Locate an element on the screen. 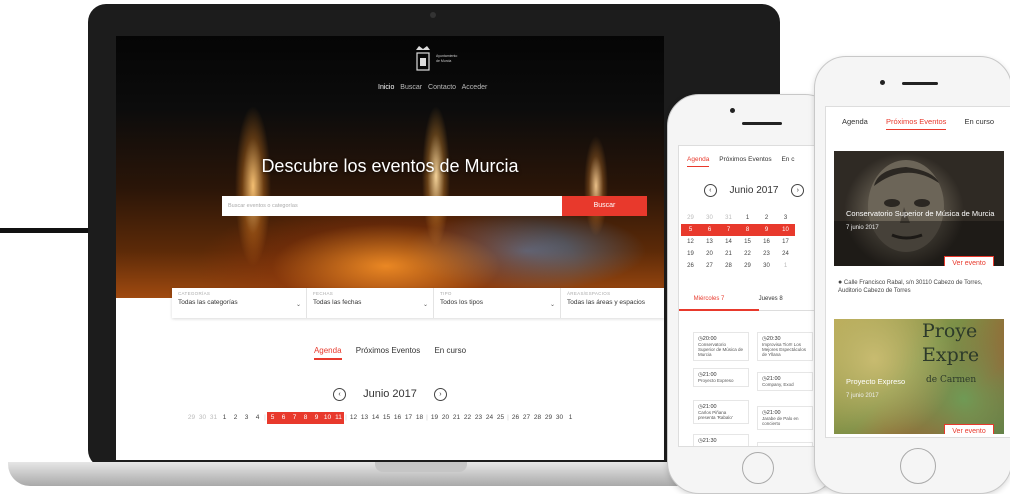 The height and width of the screenshot is (494, 1010). event-card: ◷21:00 Company, Exod is located at coordinates (785, 381).